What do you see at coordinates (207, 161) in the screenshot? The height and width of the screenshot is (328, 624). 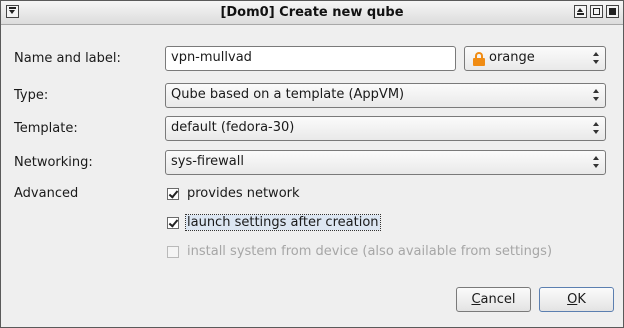 I see `networking-value: sys-firewall` at bounding box center [207, 161].